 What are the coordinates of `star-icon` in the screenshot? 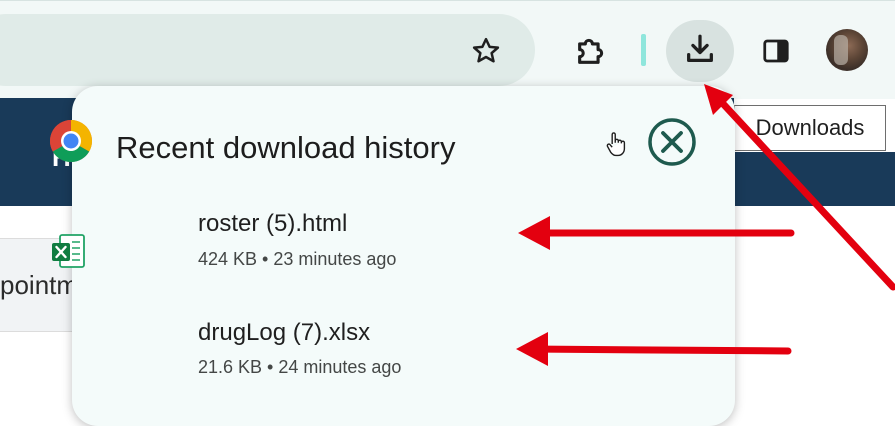 It's located at (486, 51).